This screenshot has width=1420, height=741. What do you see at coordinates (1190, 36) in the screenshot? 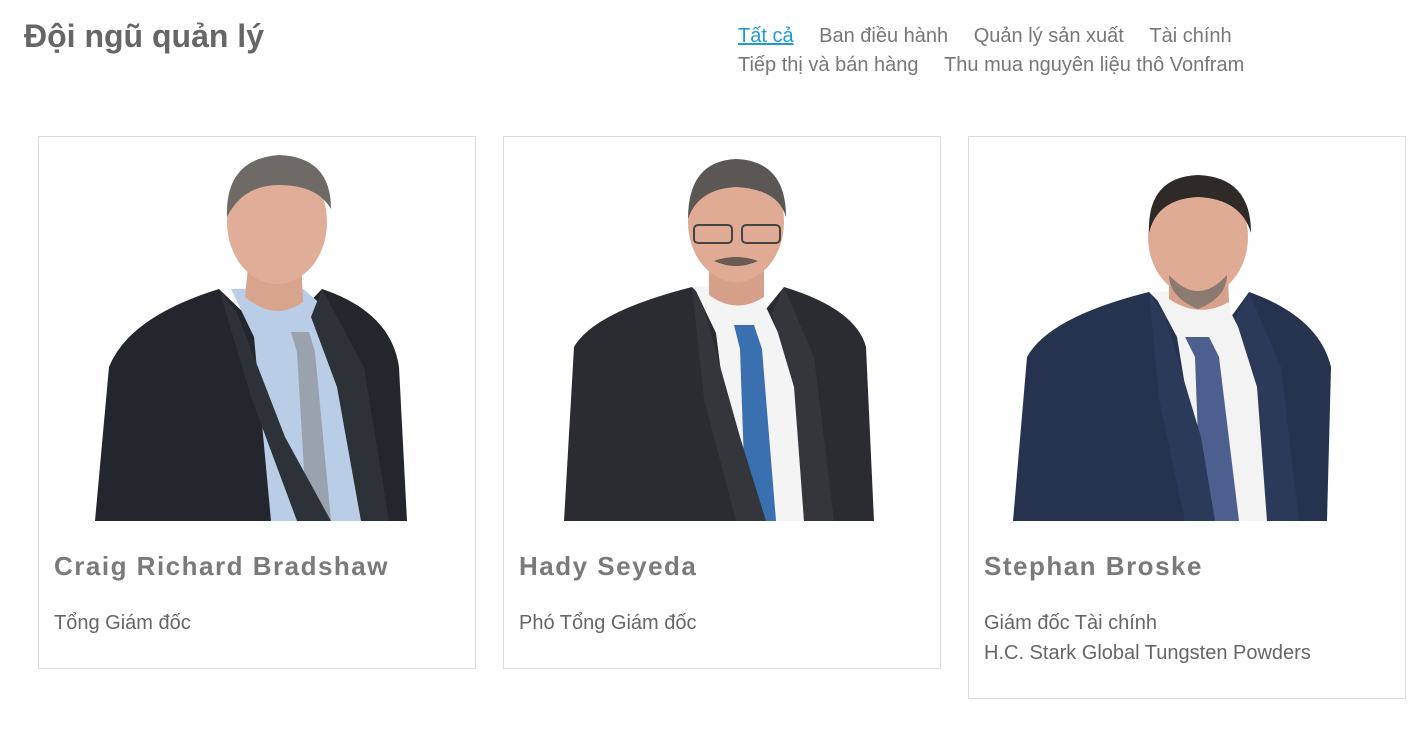
I see `filter-finance: Tài chính` at bounding box center [1190, 36].